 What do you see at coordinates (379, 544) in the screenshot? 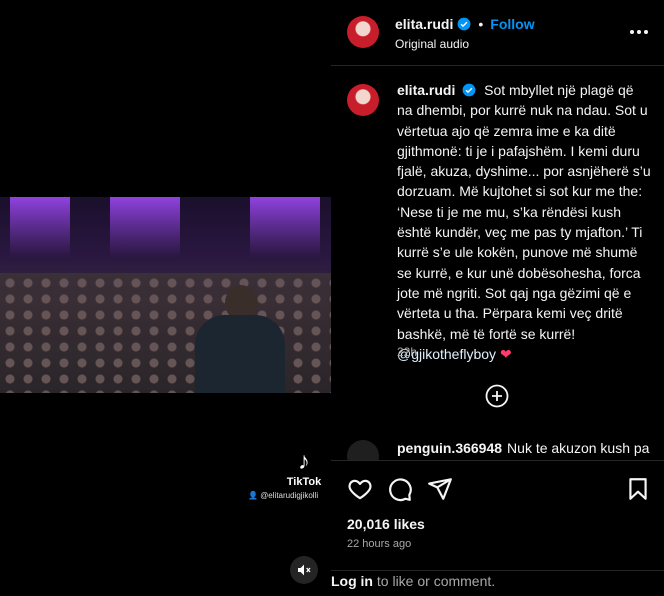
I see `post-timestamp: 22 hours ago` at bounding box center [379, 544].